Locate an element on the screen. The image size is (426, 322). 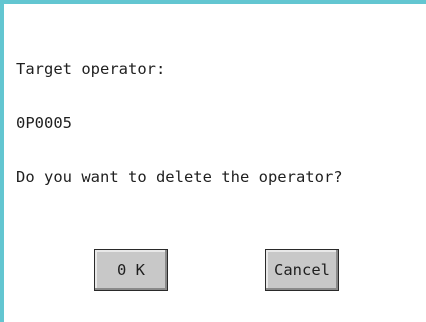
message-line-operator-id: 0P0005 is located at coordinates (44, 123).